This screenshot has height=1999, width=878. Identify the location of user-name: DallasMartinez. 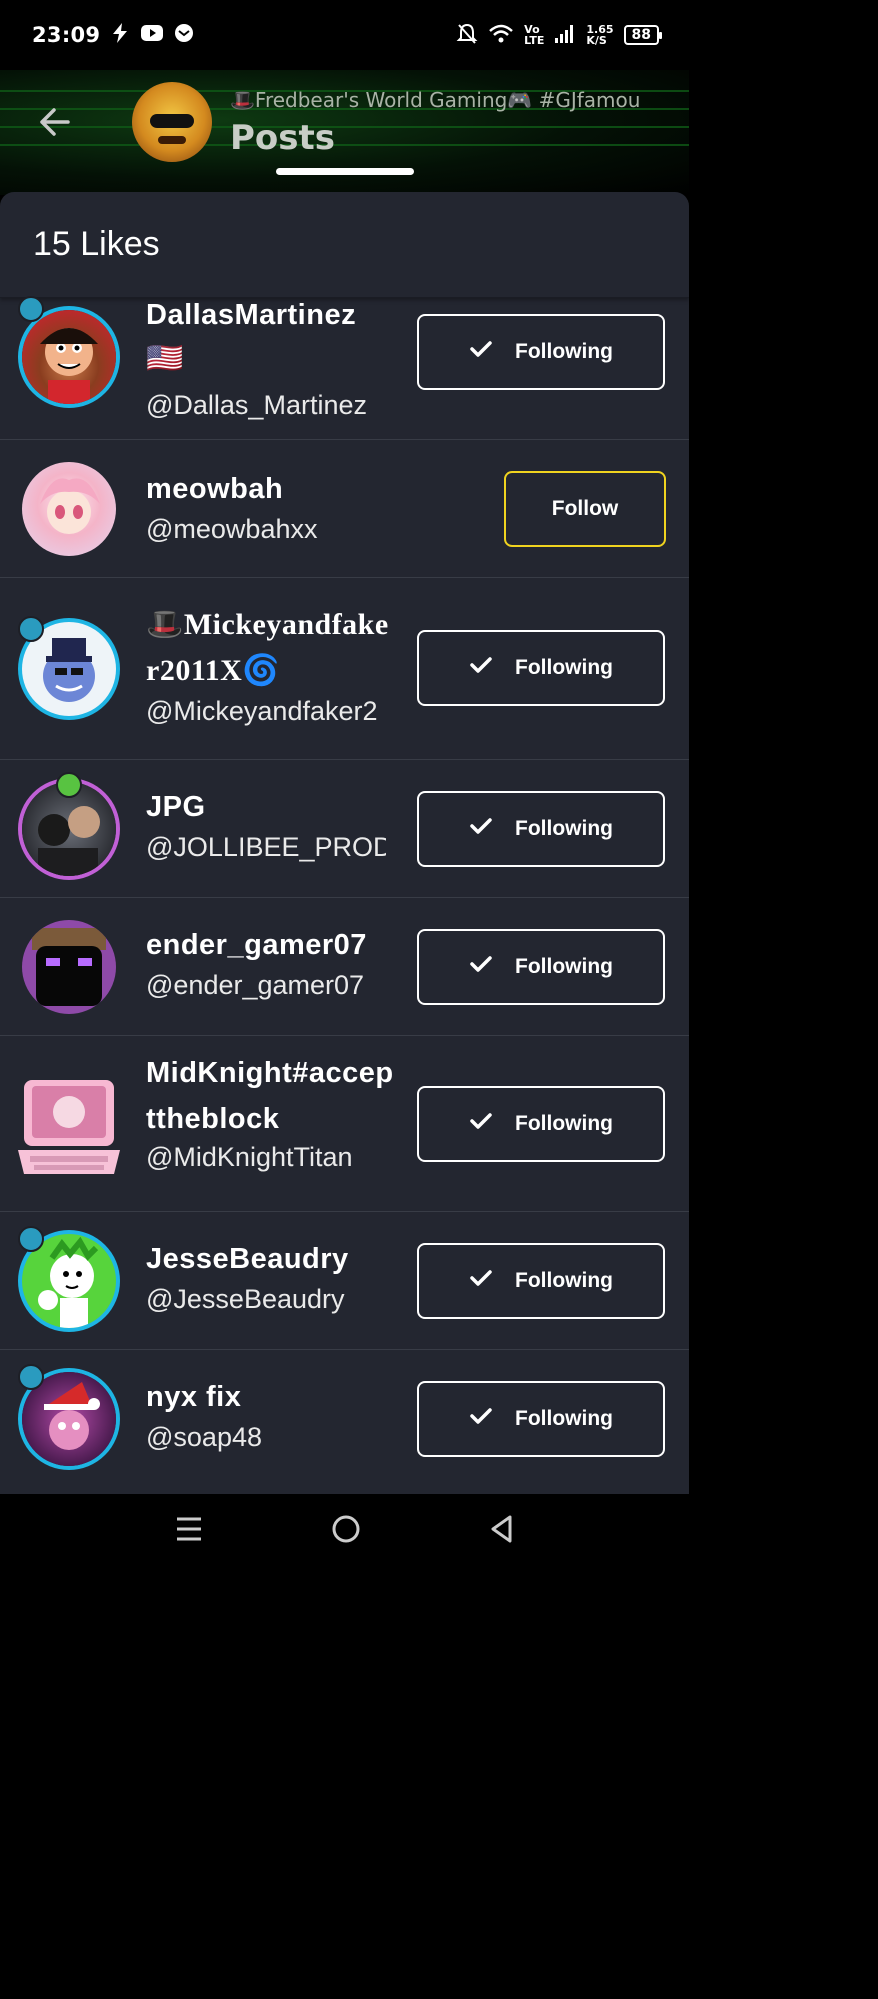
(266, 315).